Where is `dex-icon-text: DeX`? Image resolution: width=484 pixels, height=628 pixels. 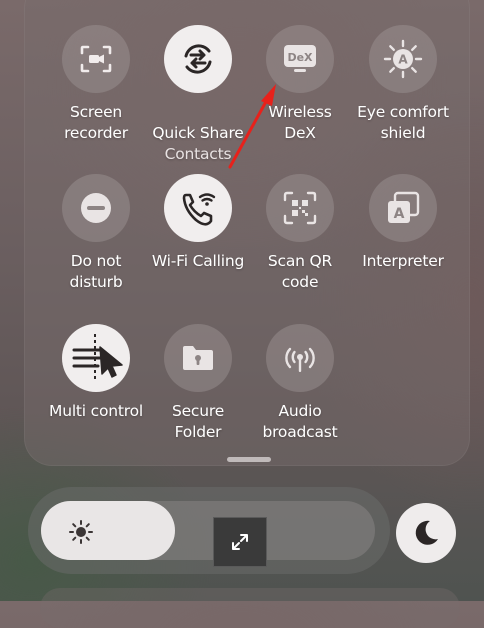
dex-icon-text: DeX is located at coordinates (300, 57).